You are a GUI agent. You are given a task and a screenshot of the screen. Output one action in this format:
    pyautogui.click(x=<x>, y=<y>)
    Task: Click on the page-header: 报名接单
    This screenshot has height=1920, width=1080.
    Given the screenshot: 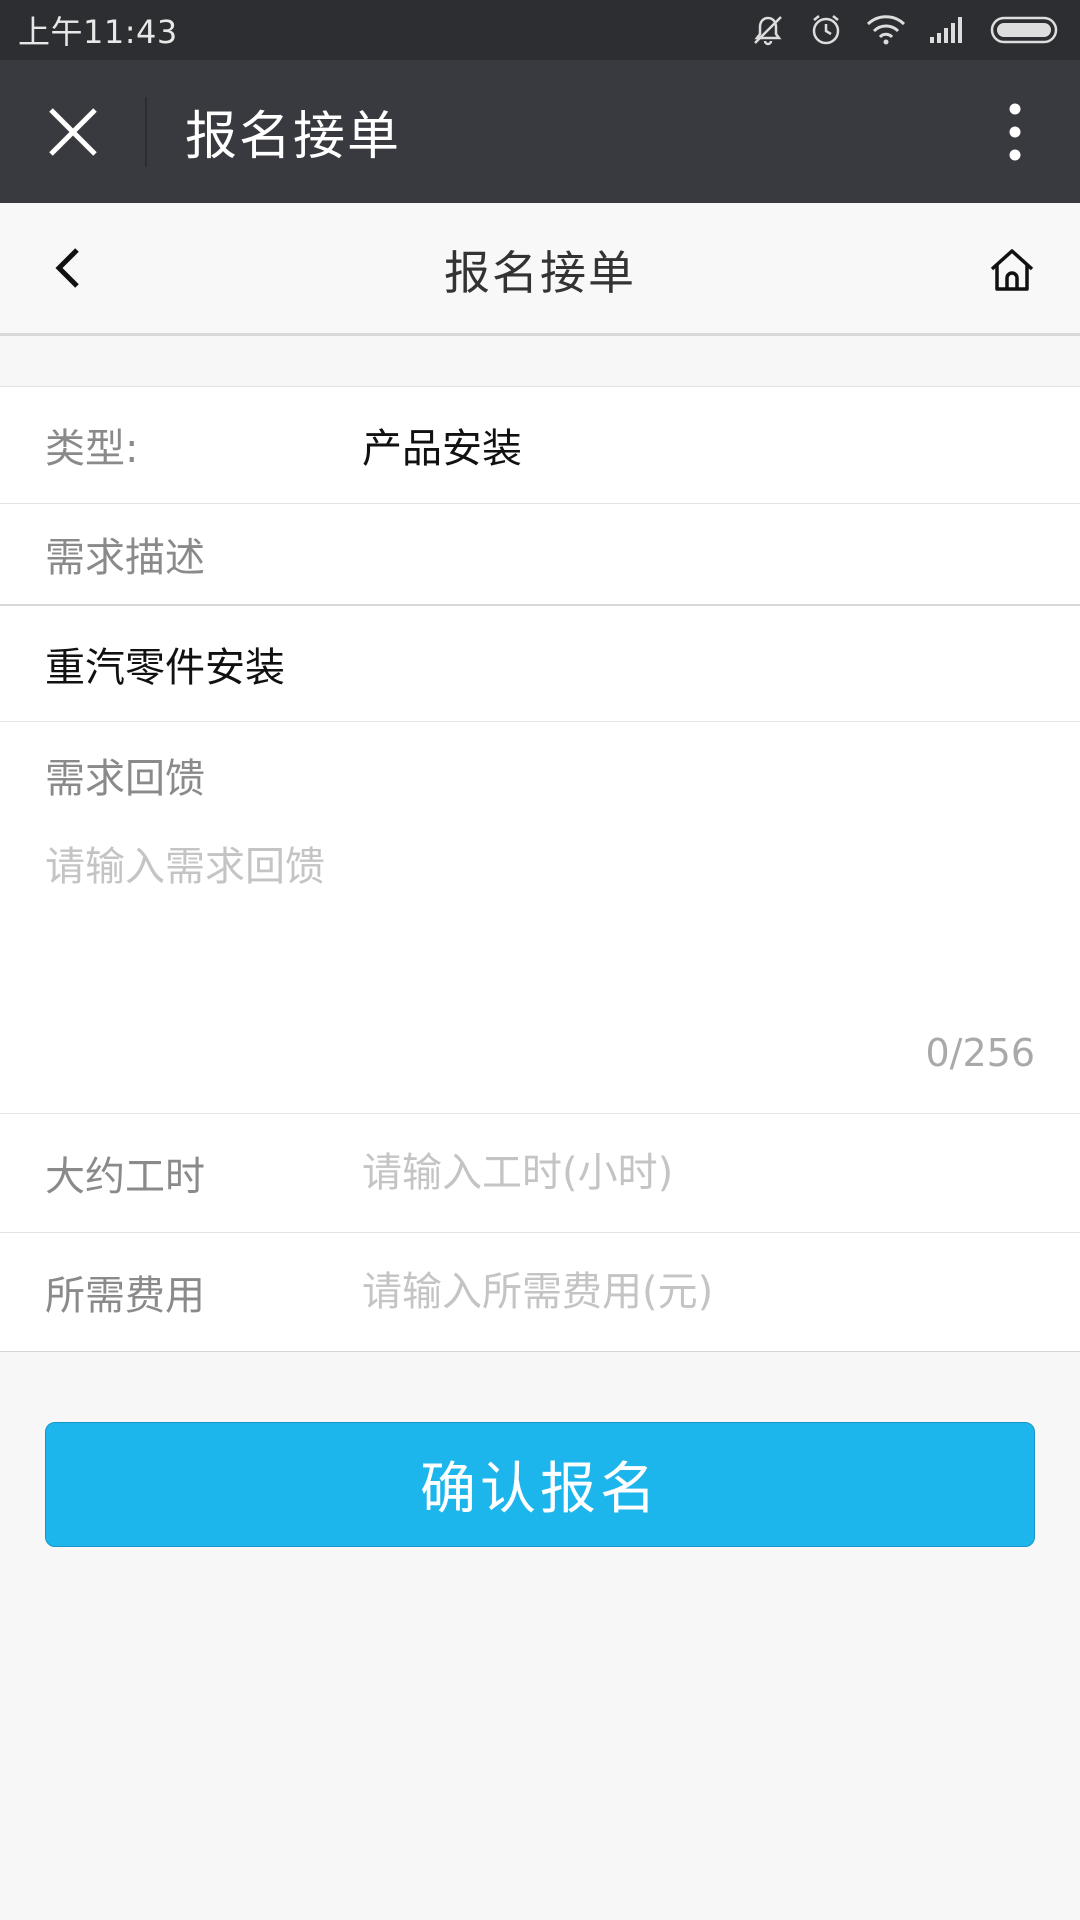 What is the action you would take?
    pyautogui.click(x=540, y=269)
    